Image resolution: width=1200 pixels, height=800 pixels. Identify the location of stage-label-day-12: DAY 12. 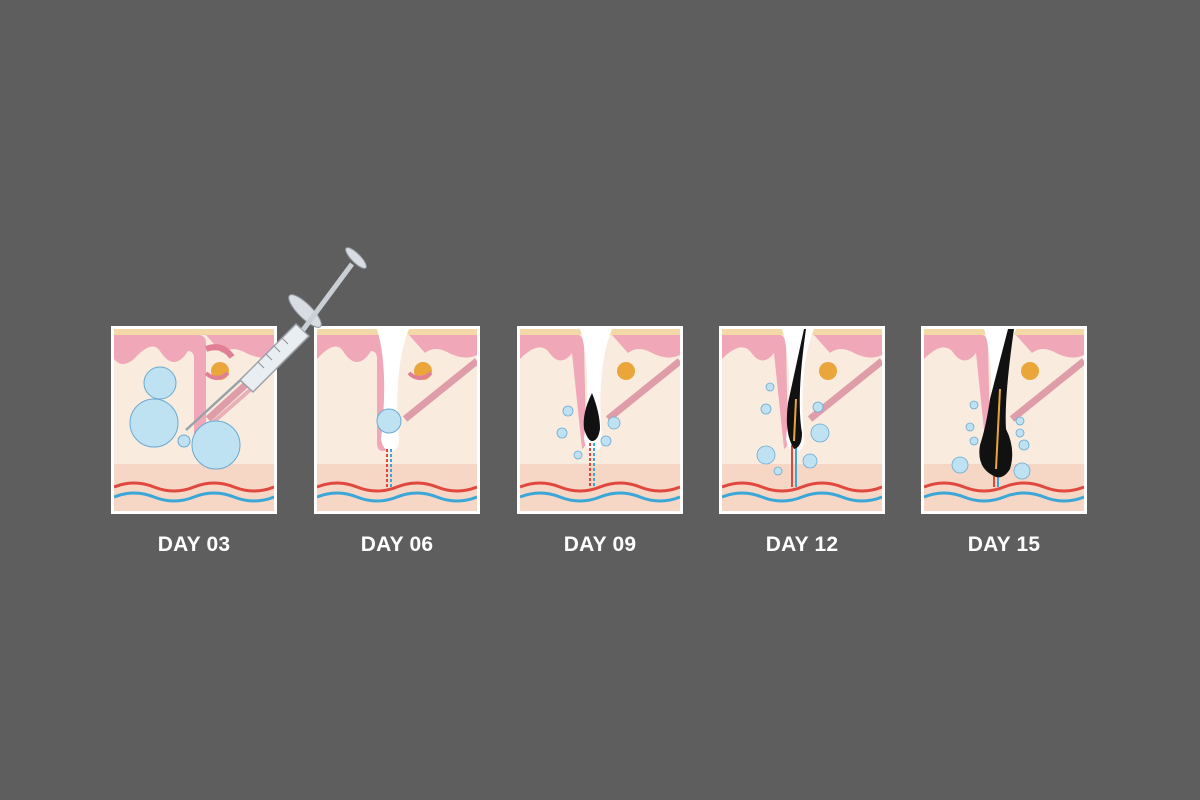
(802, 544).